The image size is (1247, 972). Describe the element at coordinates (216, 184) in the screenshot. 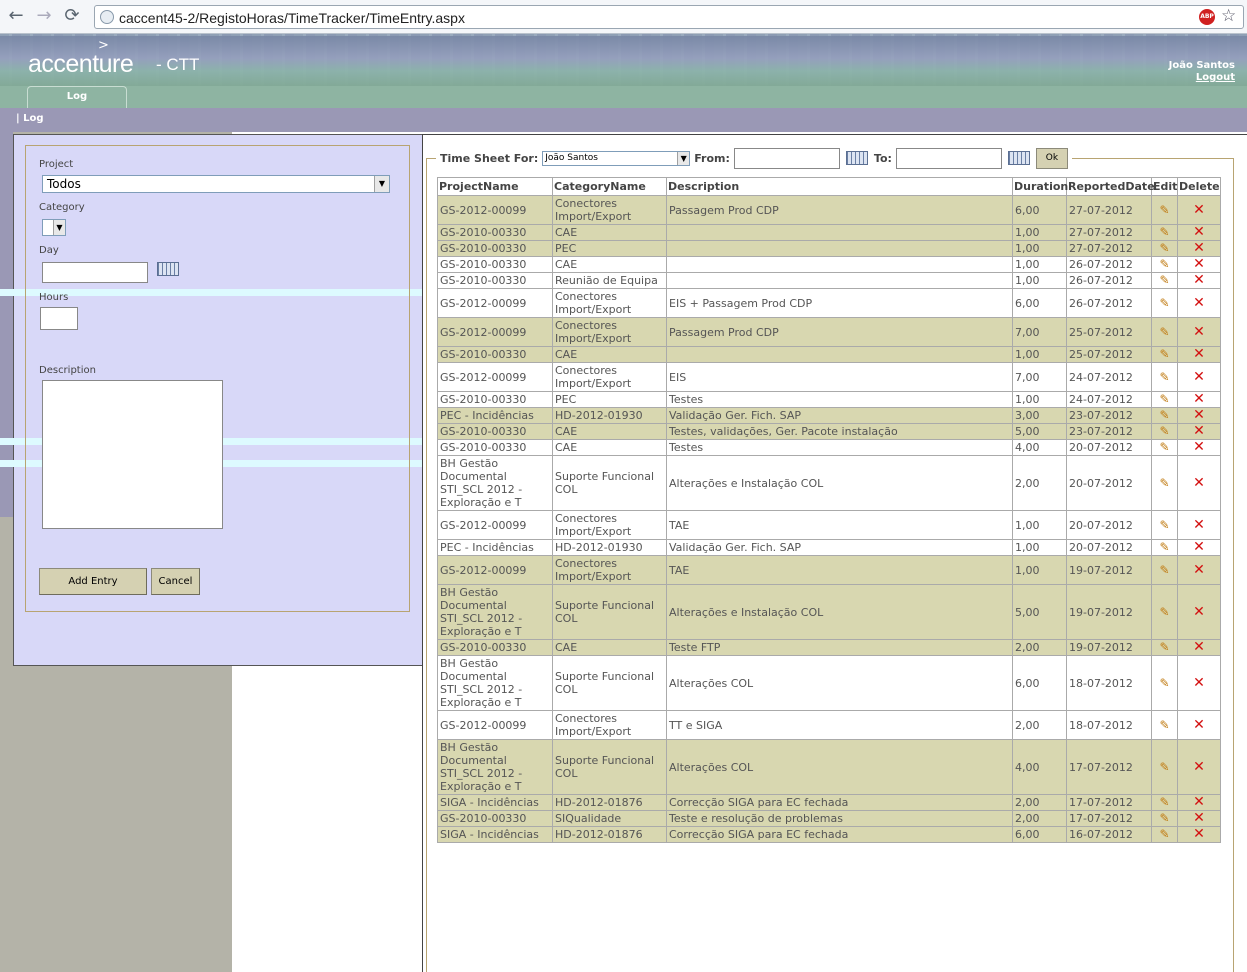

I see `project-select: Todos ▼` at that location.